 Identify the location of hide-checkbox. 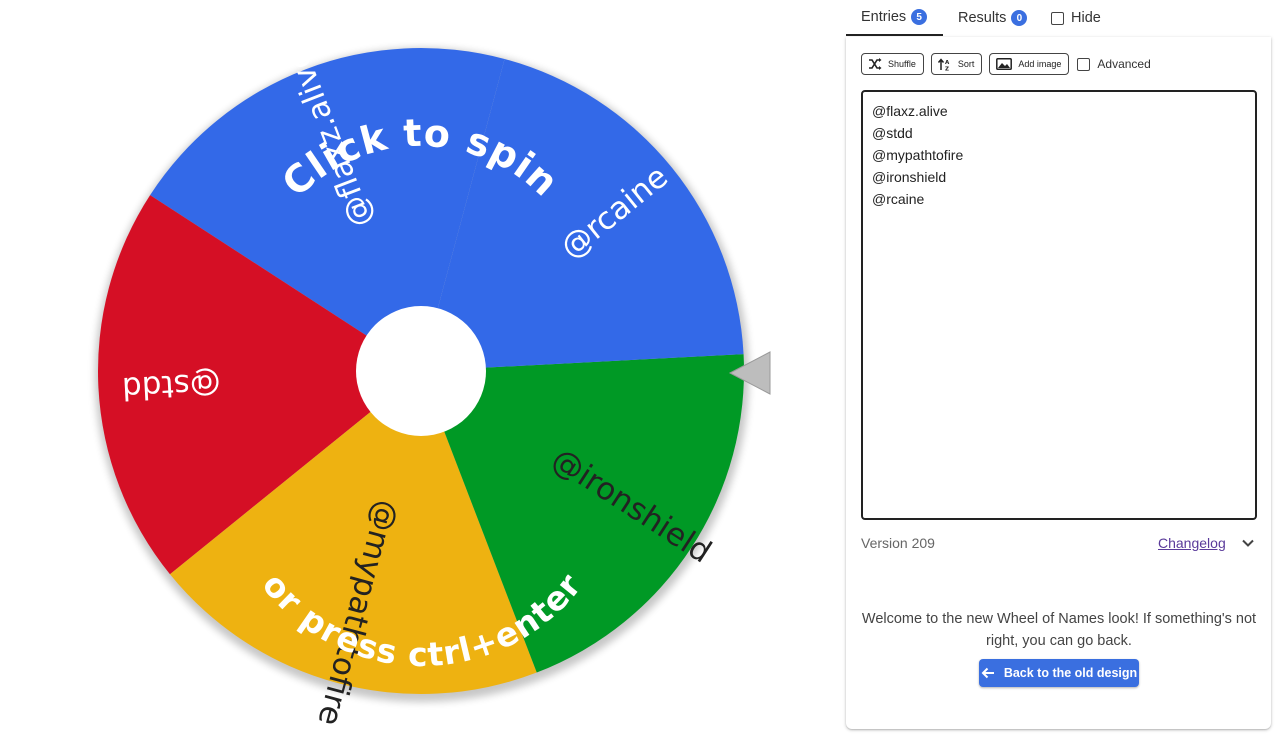
(1057, 18).